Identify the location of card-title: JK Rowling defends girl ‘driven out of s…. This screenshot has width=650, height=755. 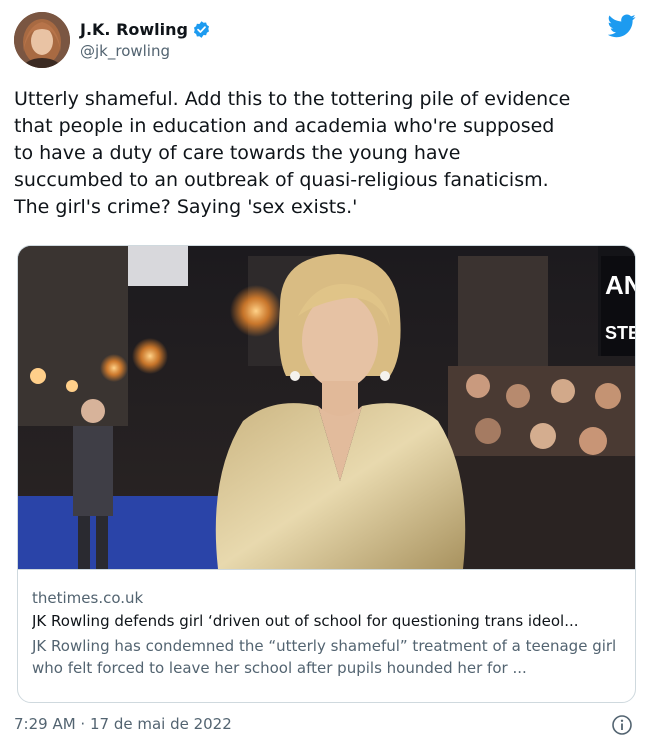
(326, 621).